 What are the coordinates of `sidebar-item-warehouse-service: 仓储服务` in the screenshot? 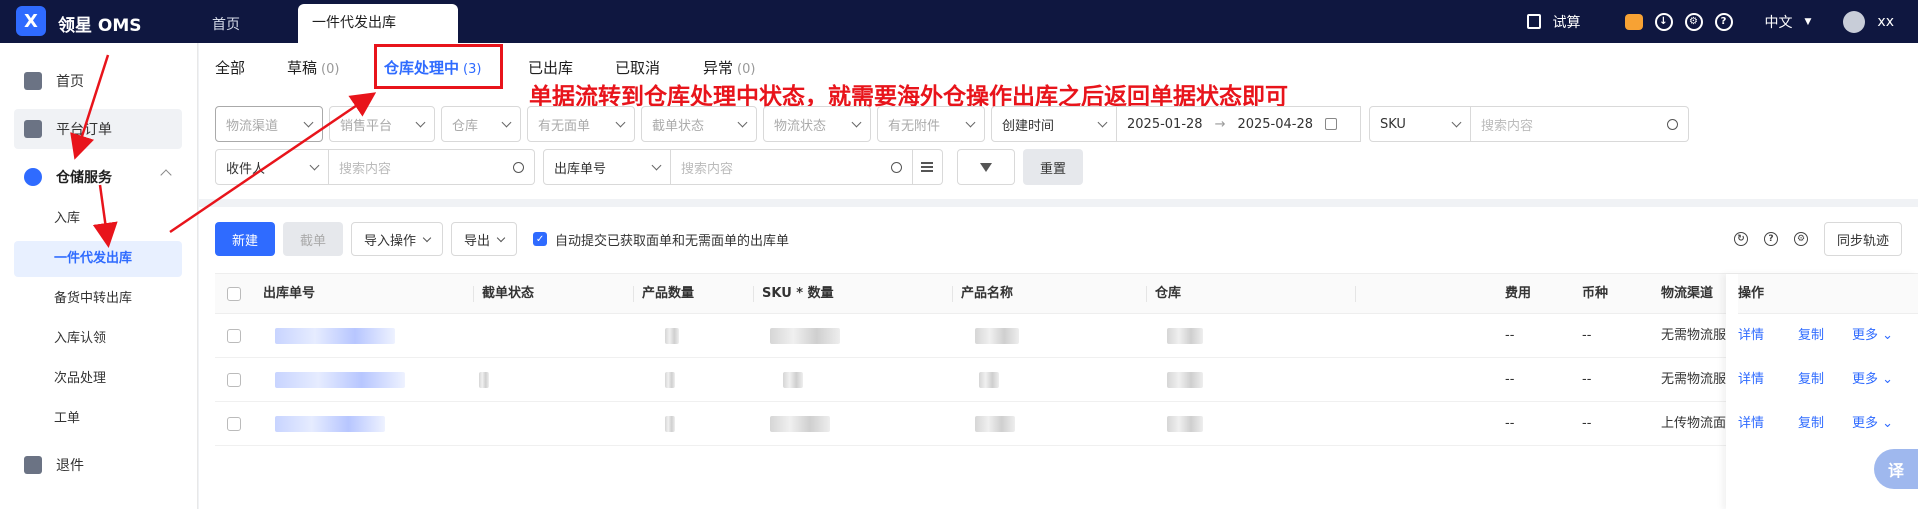 It's located at (98, 177).